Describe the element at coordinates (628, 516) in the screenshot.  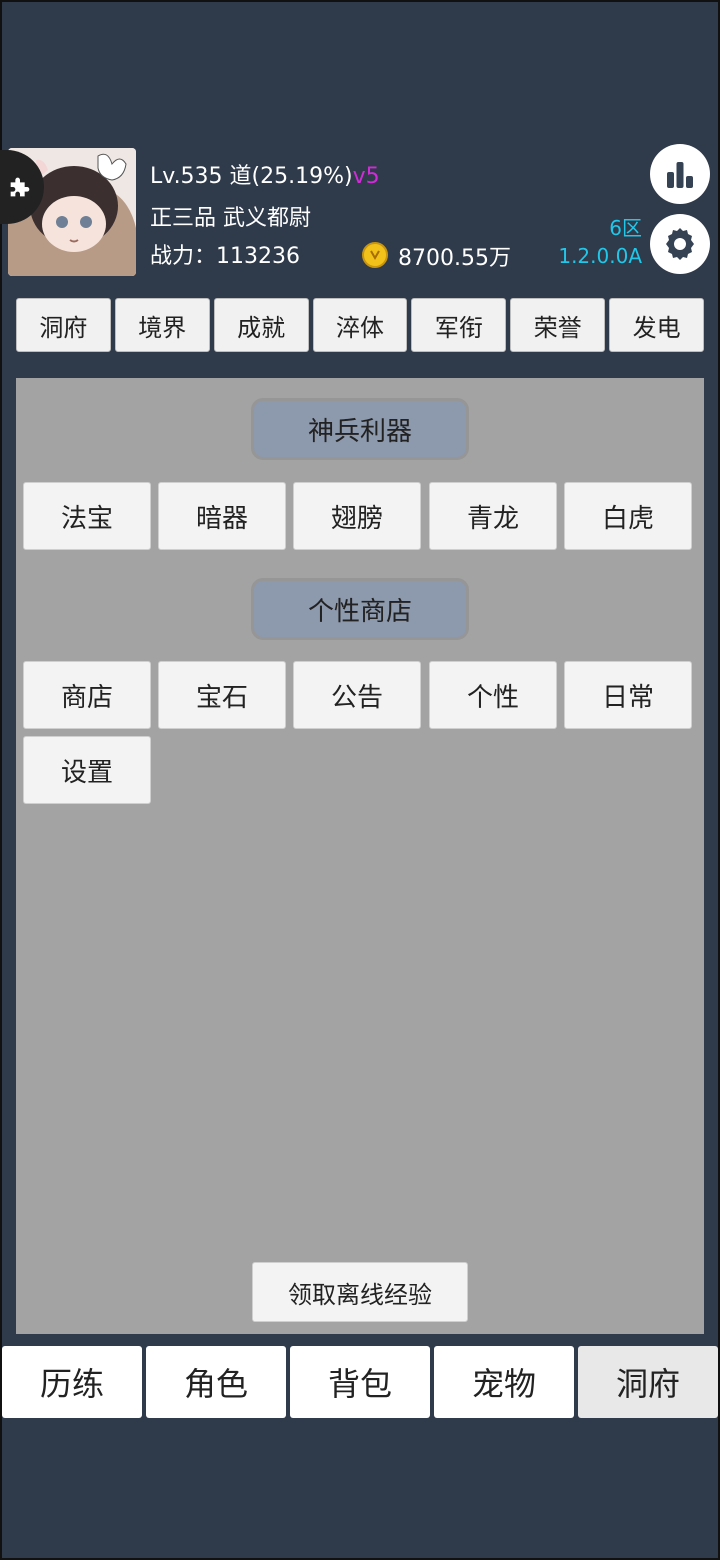
I see `baihu-button: 白虎` at that location.